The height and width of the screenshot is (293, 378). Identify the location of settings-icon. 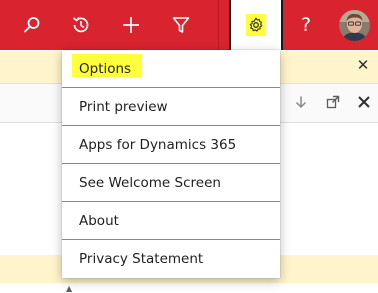
(256, 24).